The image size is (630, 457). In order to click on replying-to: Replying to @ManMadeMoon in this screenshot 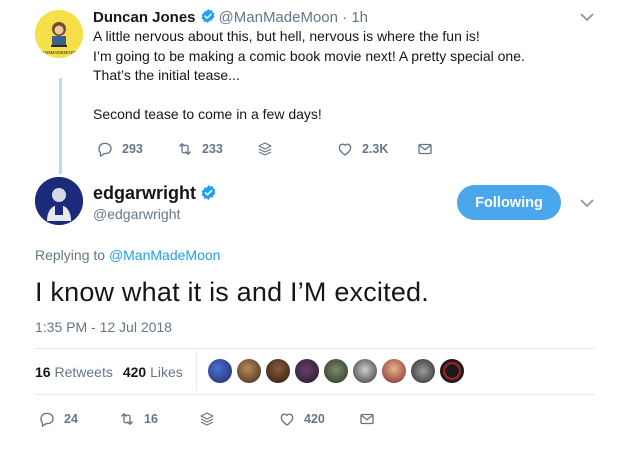, I will do `click(127, 255)`.